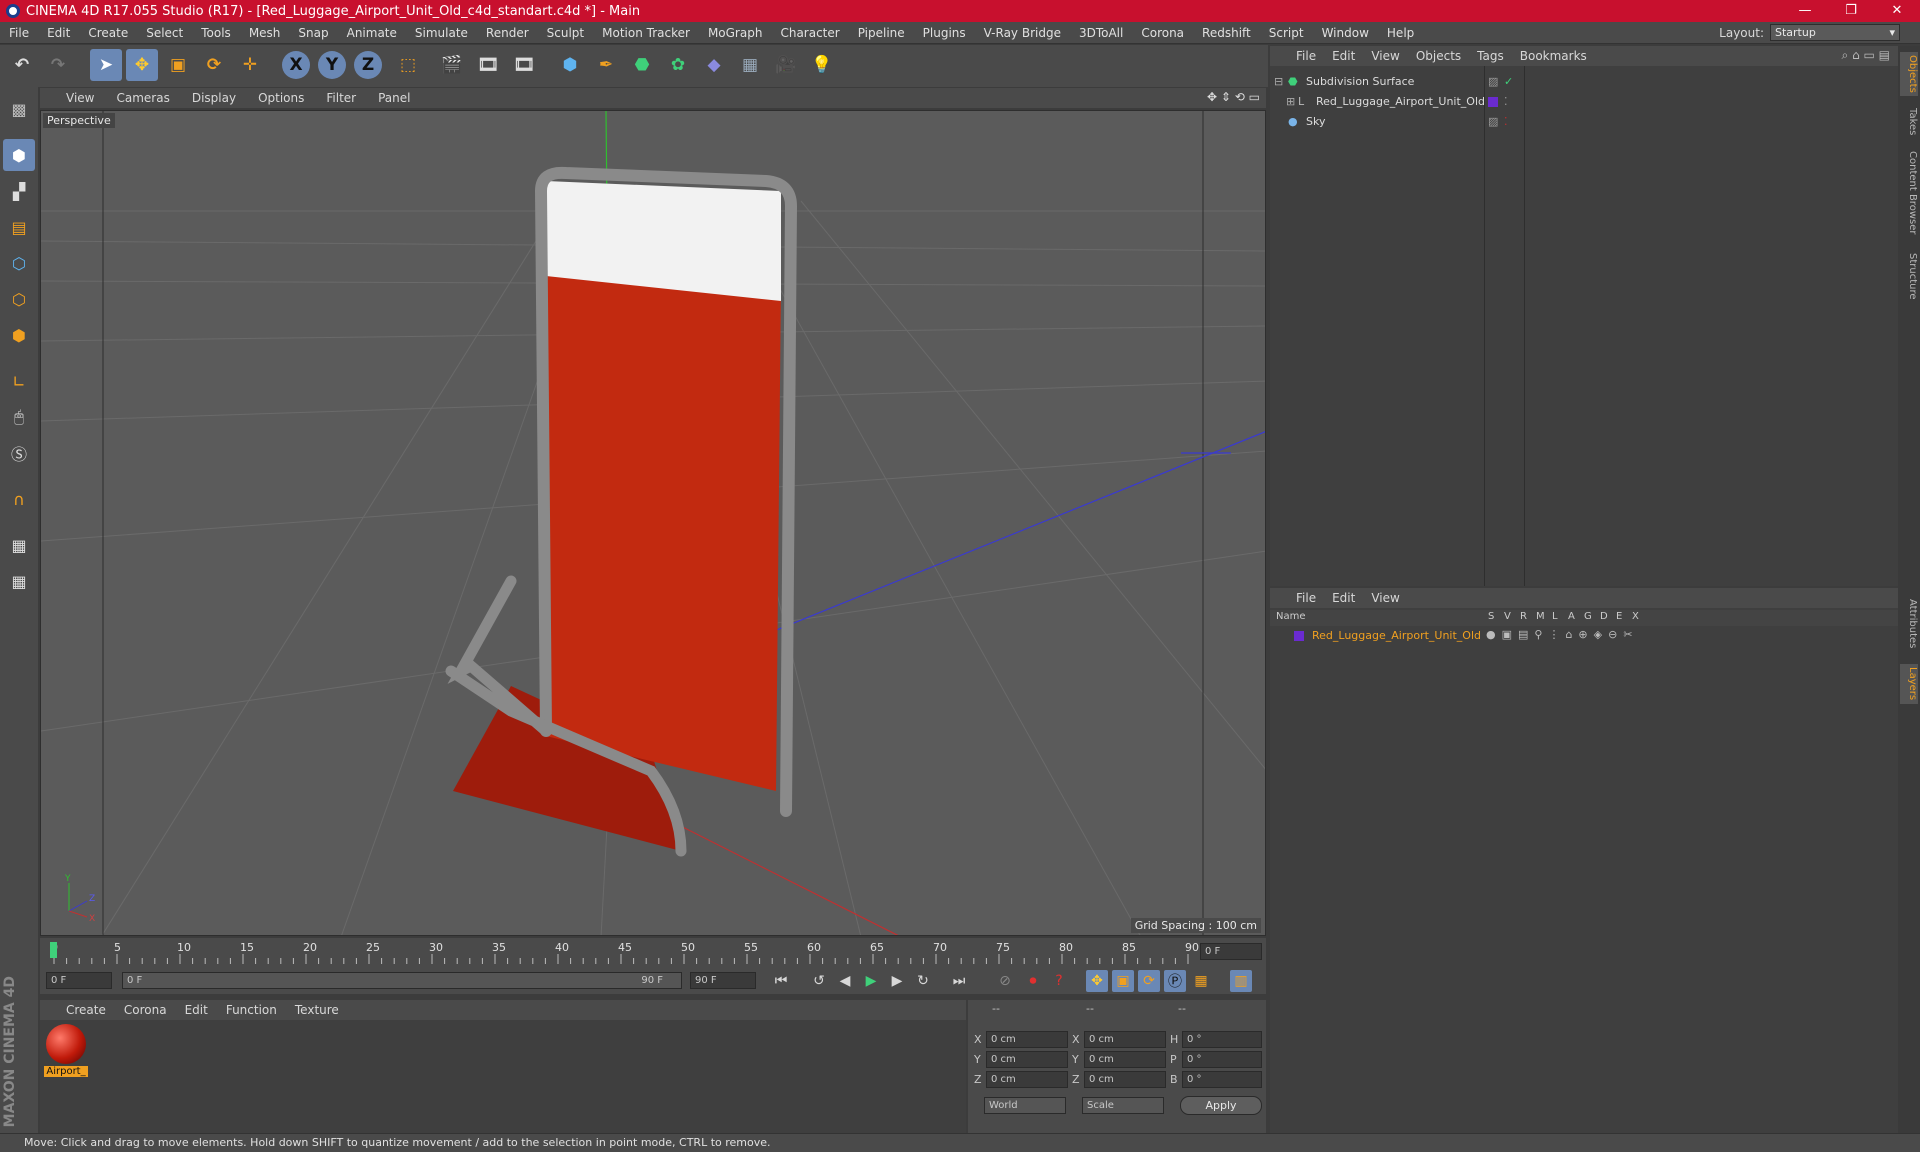 This screenshot has height=1152, width=1920. What do you see at coordinates (923, 981) in the screenshot?
I see `next-key-button: ↻` at bounding box center [923, 981].